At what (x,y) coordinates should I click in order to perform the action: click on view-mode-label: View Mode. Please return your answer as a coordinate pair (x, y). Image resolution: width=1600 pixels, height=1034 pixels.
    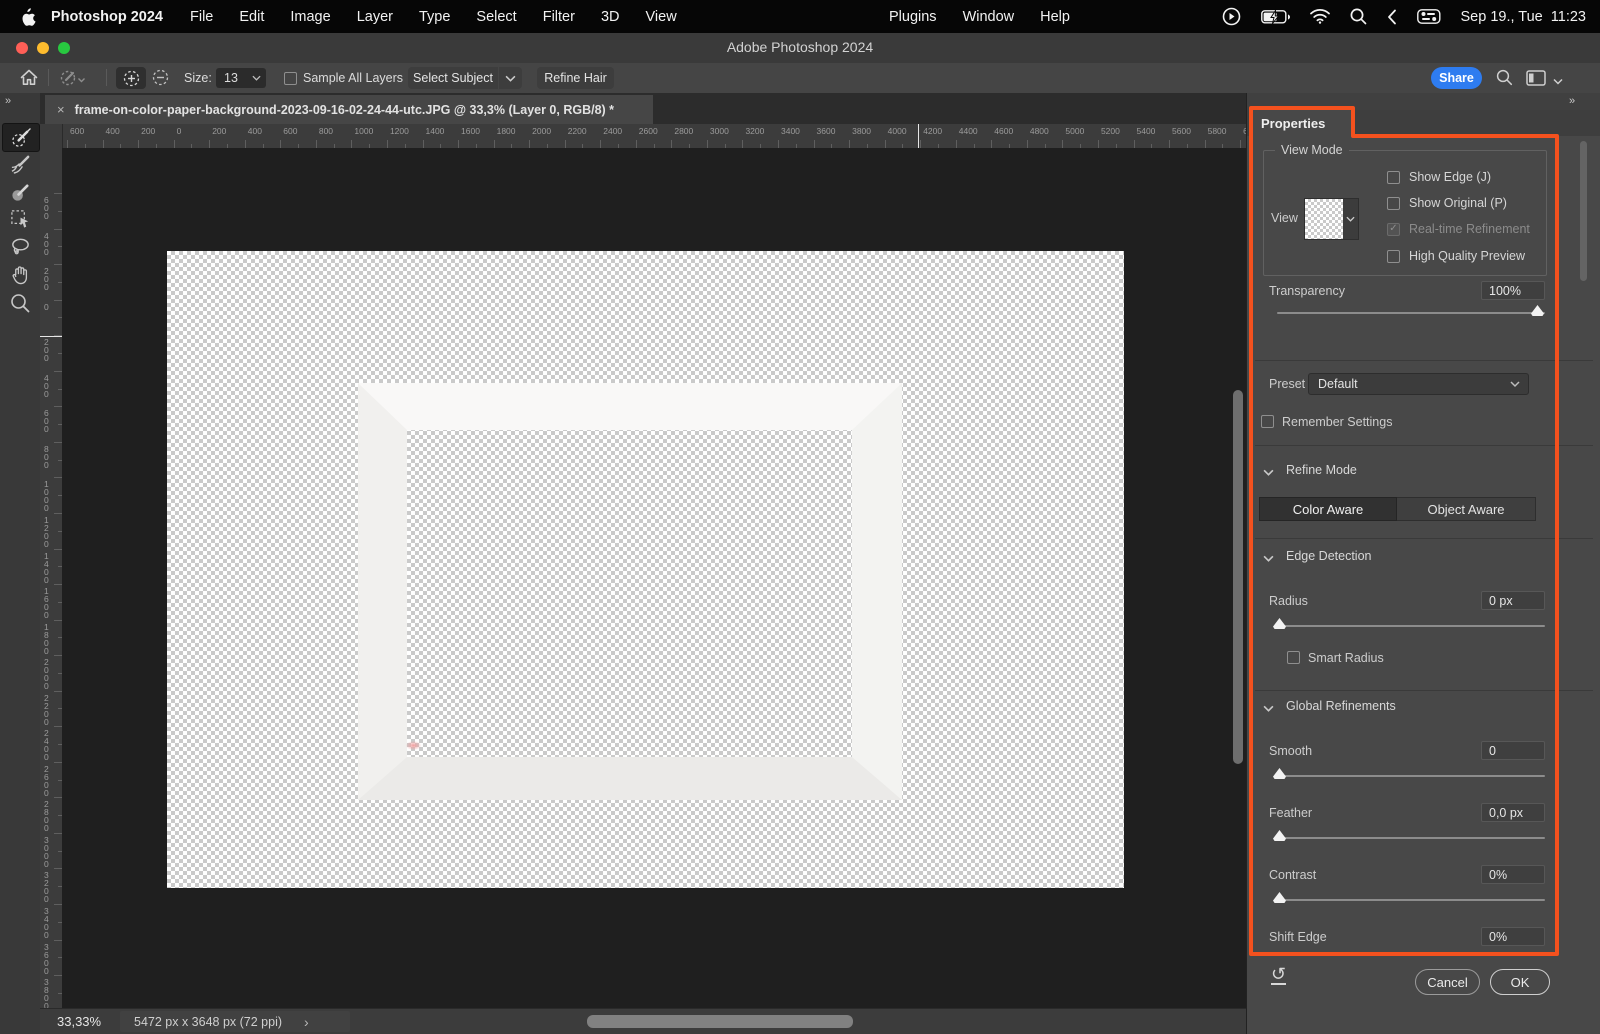
    Looking at the image, I should click on (1312, 150).